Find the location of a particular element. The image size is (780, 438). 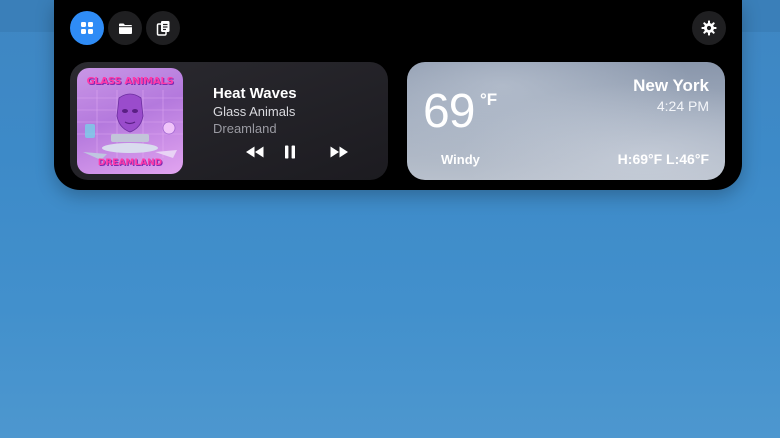

rewind-icon is located at coordinates (255, 152).